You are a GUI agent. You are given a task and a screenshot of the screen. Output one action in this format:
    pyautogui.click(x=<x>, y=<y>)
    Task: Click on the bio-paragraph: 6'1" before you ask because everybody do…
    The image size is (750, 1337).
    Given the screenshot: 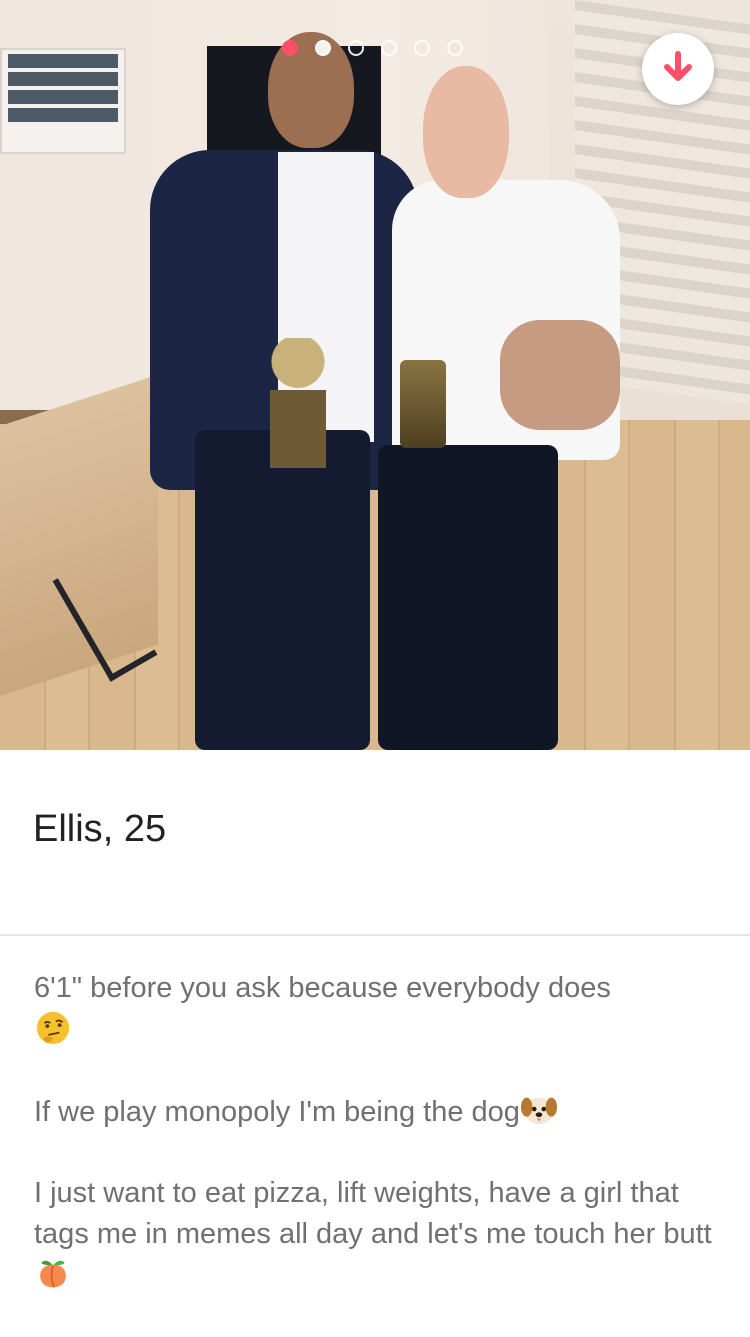 What is the action you would take?
    pyautogui.click(x=379, y=1009)
    